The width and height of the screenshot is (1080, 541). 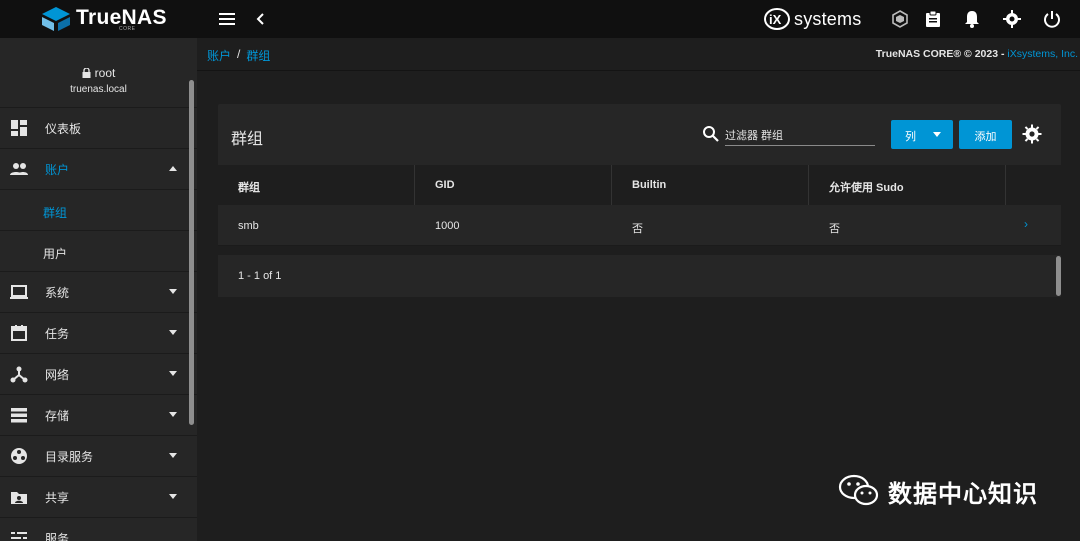 I want to click on table-spacer, so click(x=639, y=250).